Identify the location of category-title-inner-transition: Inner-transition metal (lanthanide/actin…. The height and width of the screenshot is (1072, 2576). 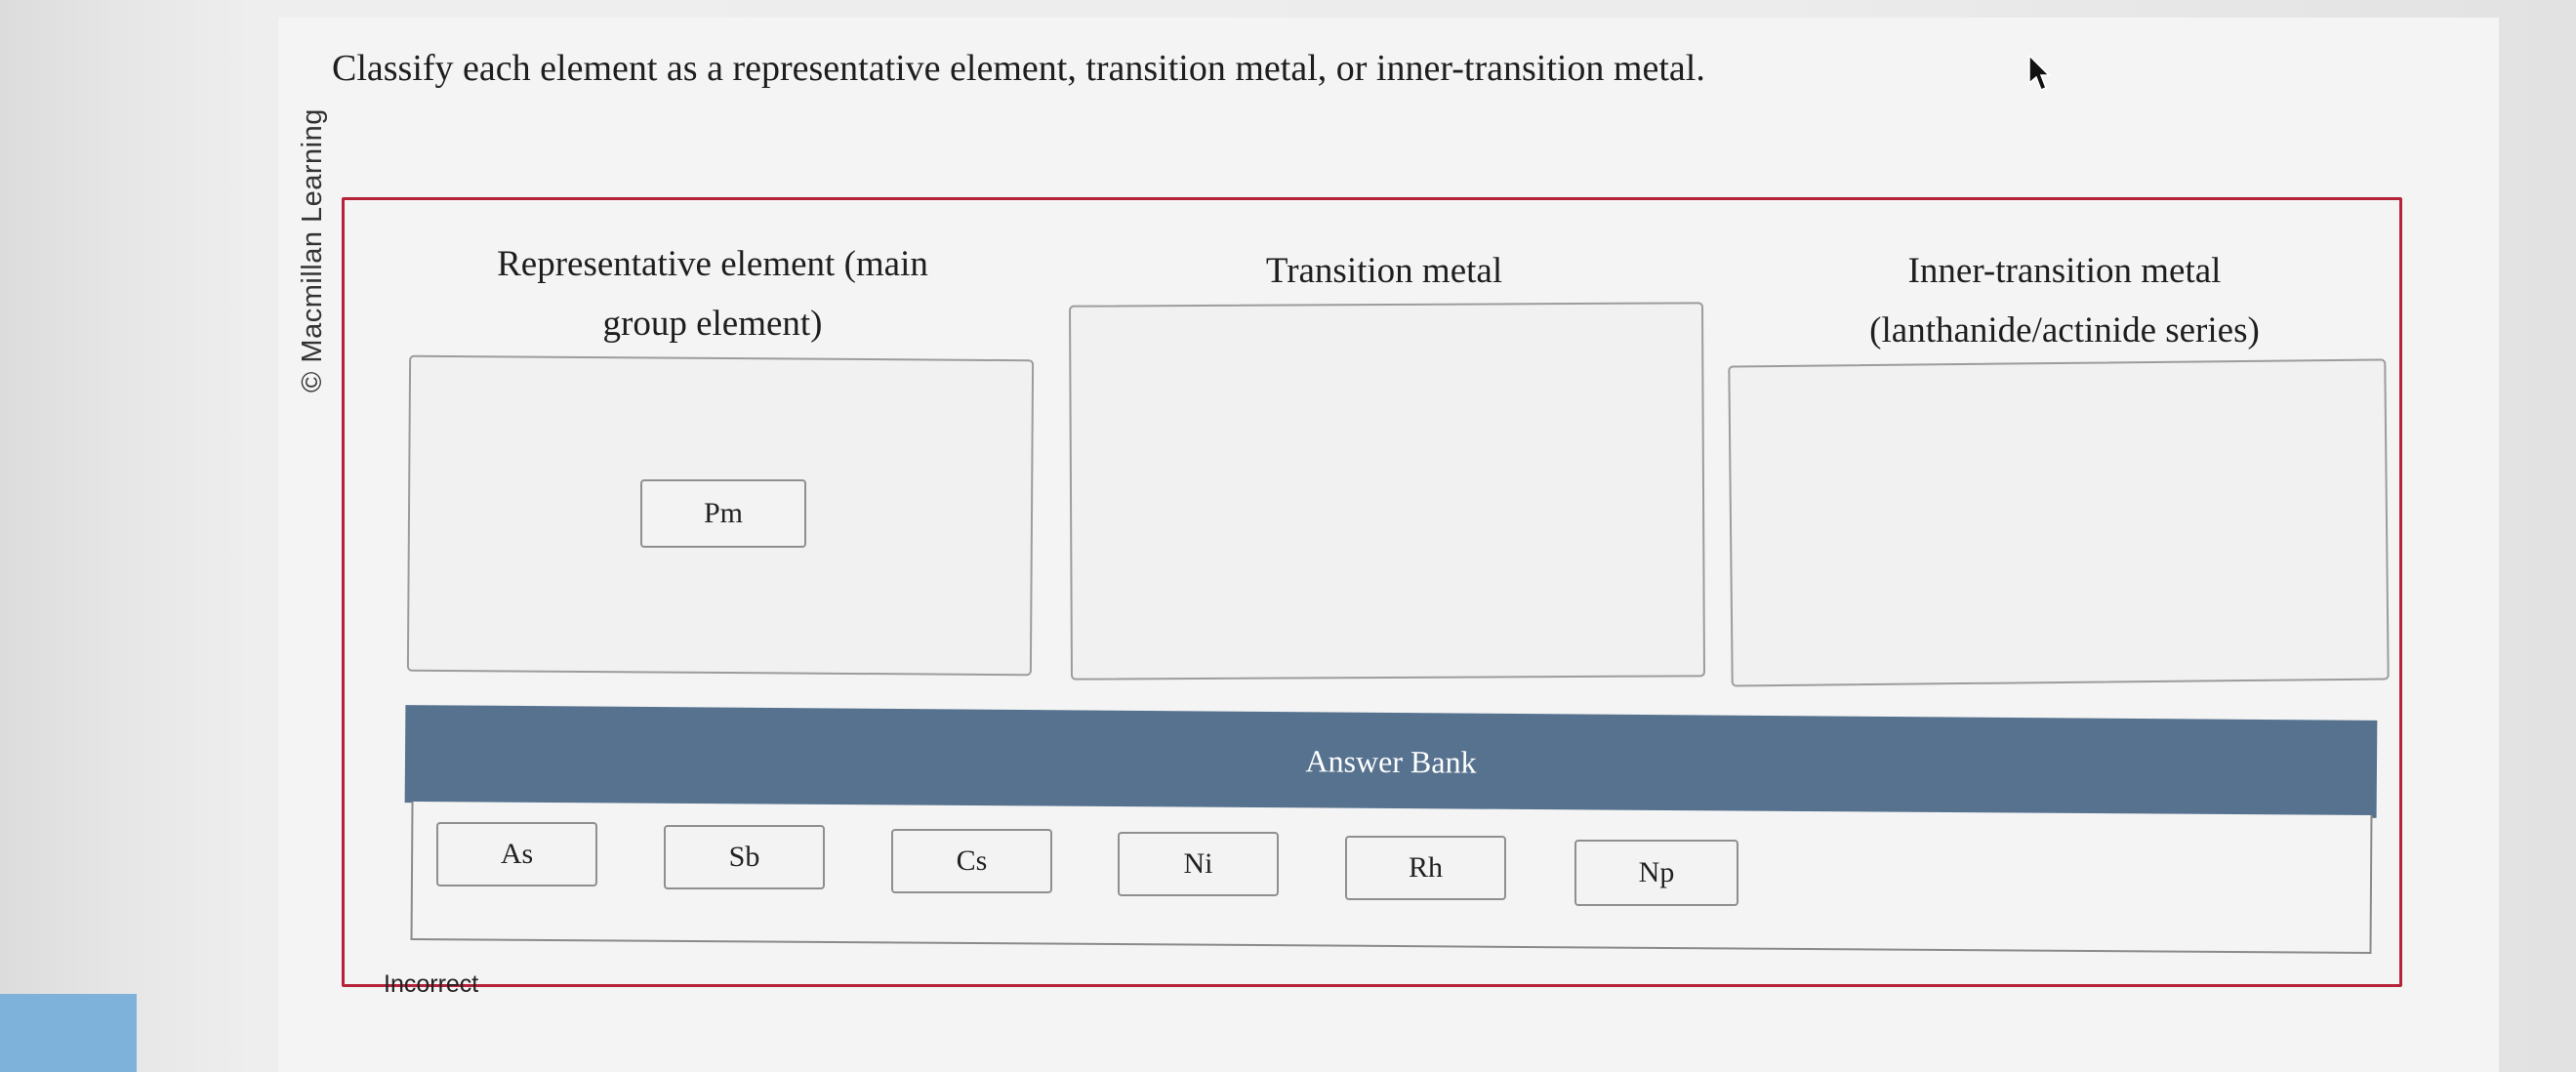
(2064, 301).